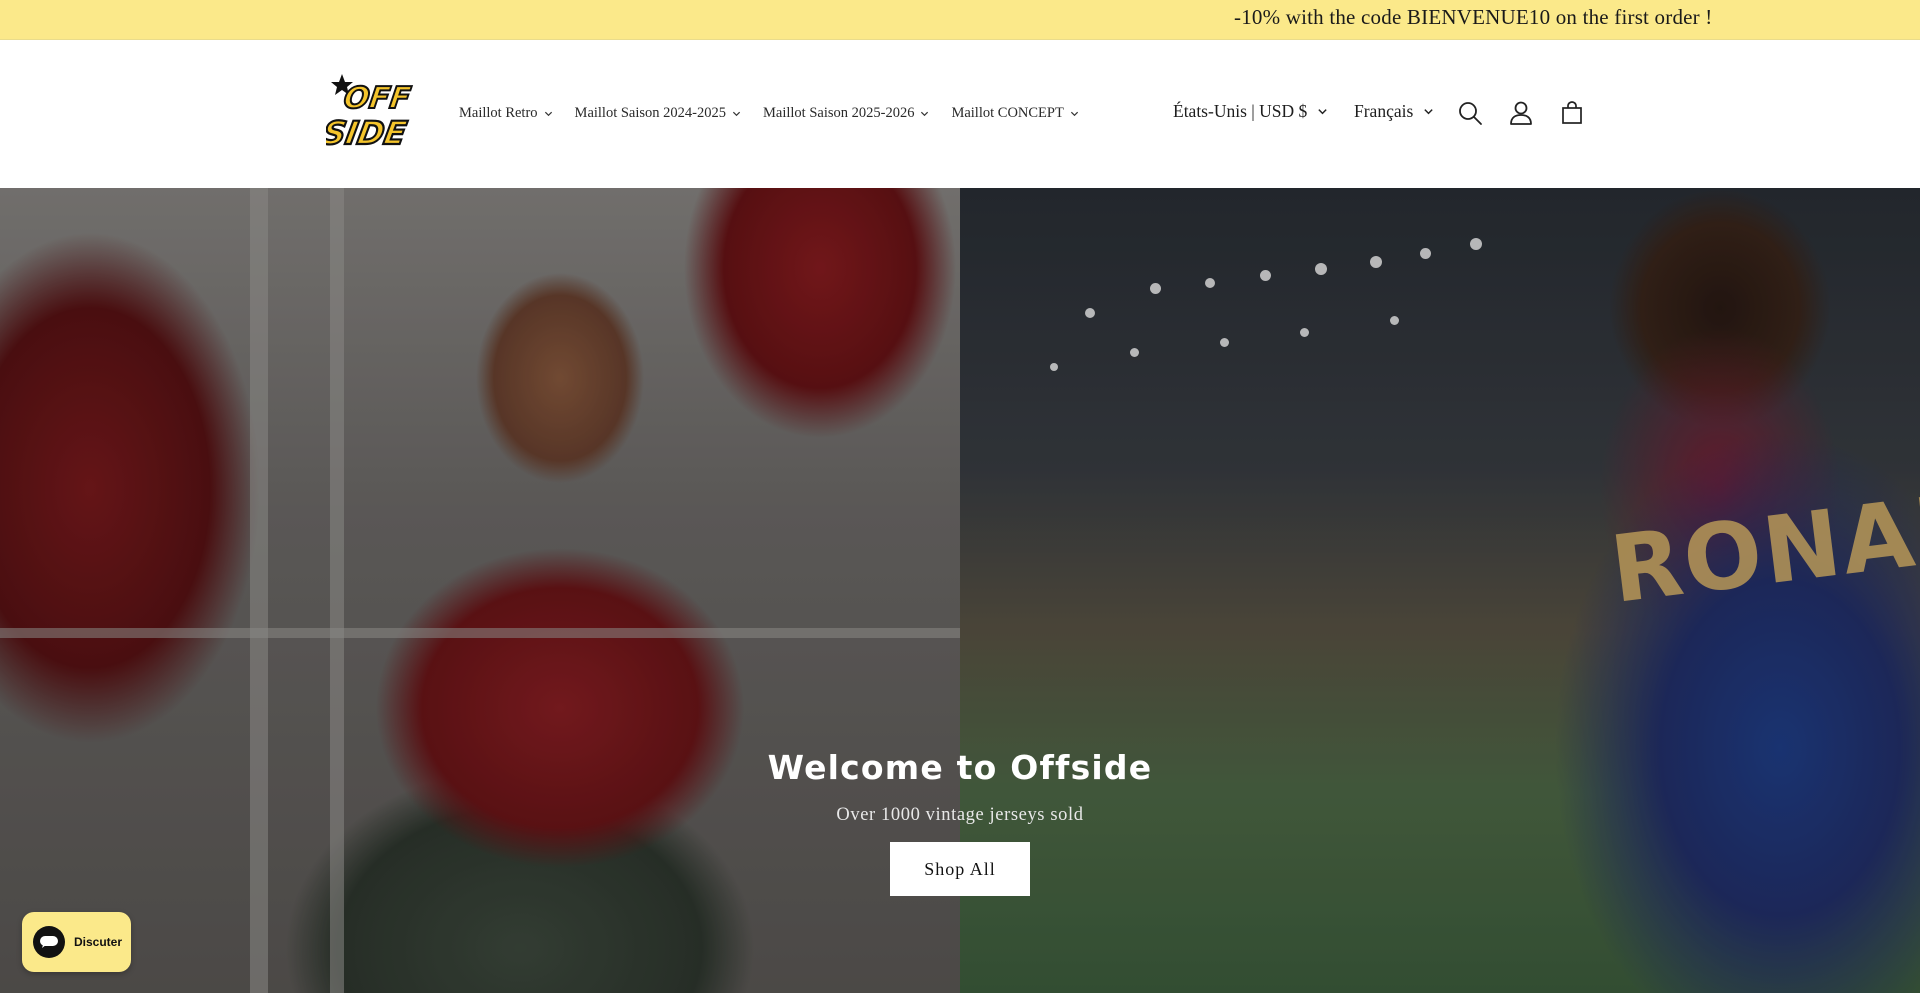  I want to click on language-label: Français, so click(1384, 111).